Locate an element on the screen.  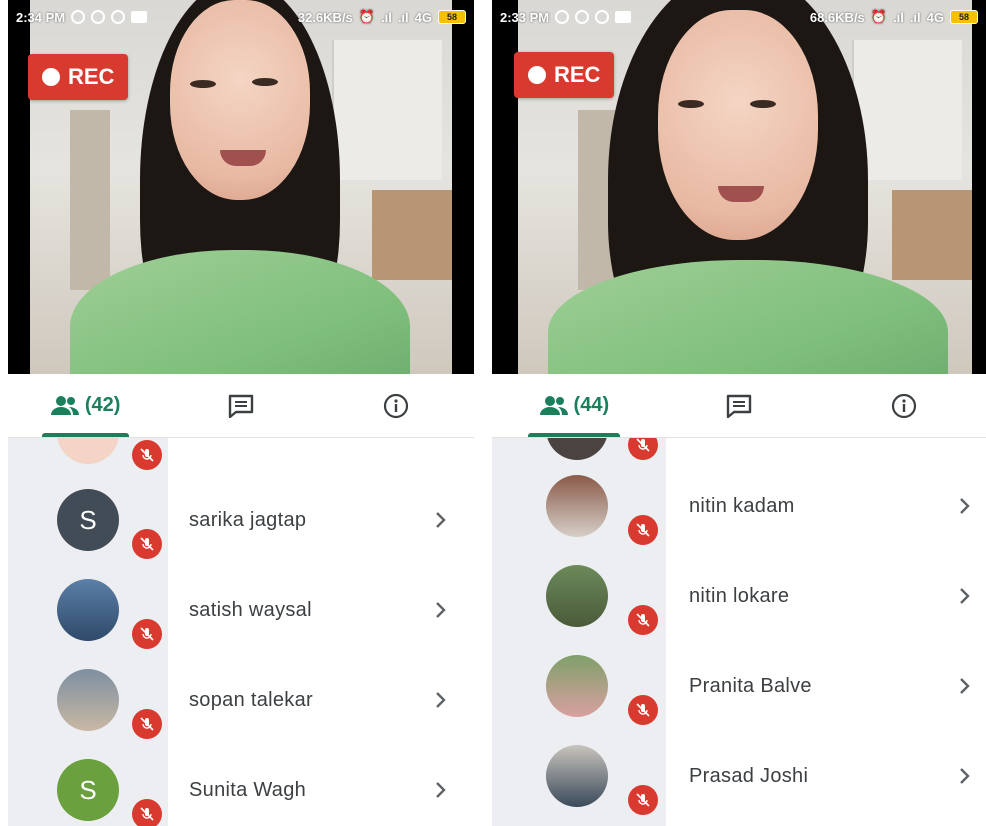
participant-name: Sunita Wagh is located at coordinates (248, 789).